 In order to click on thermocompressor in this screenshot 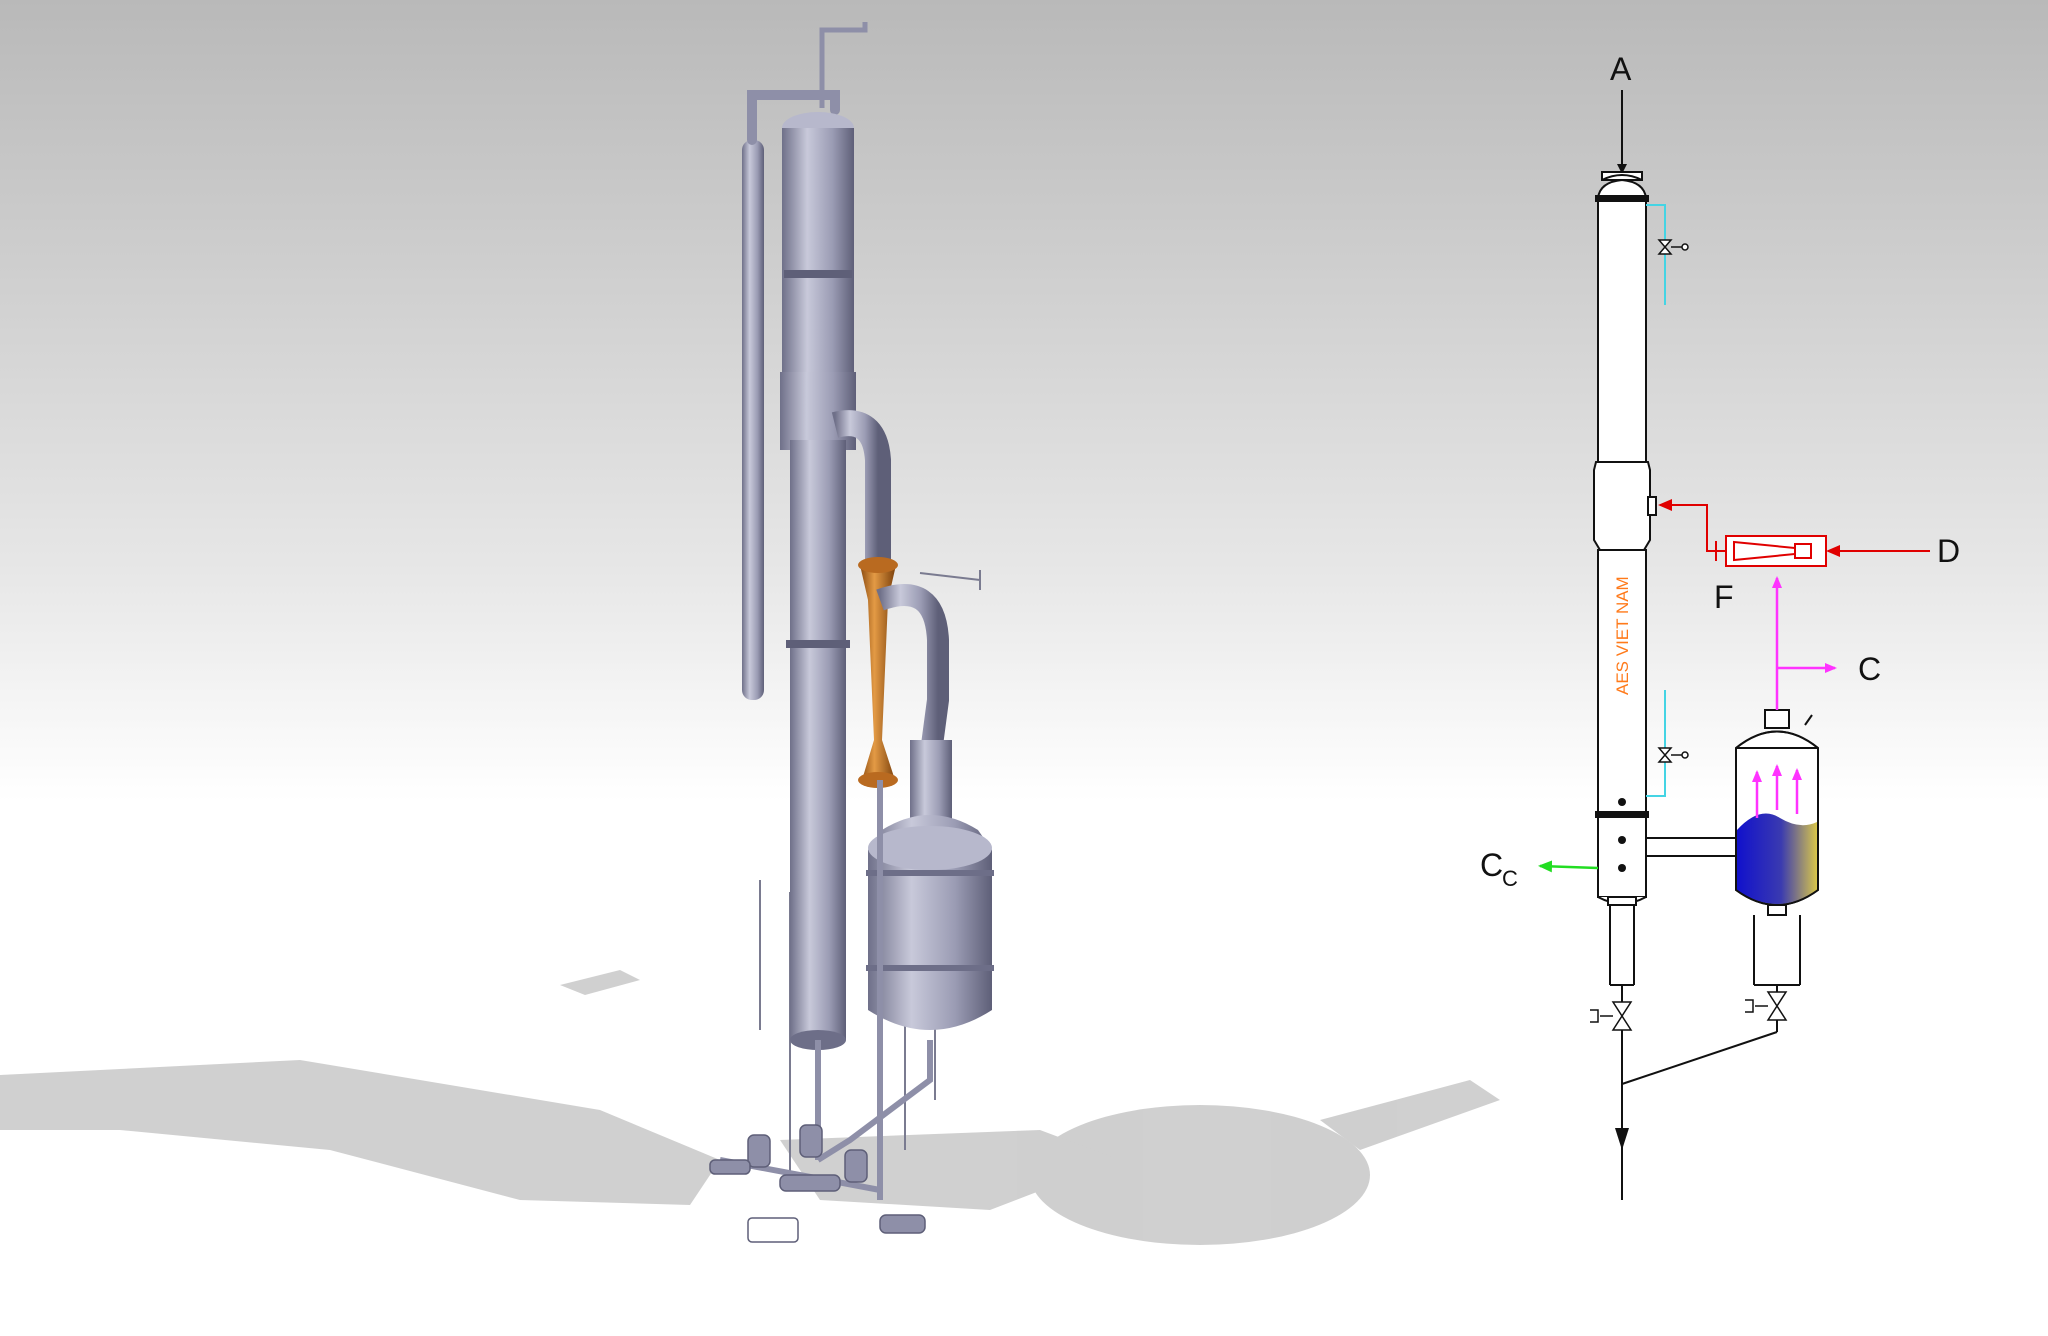, I will do `click(1771, 551)`.